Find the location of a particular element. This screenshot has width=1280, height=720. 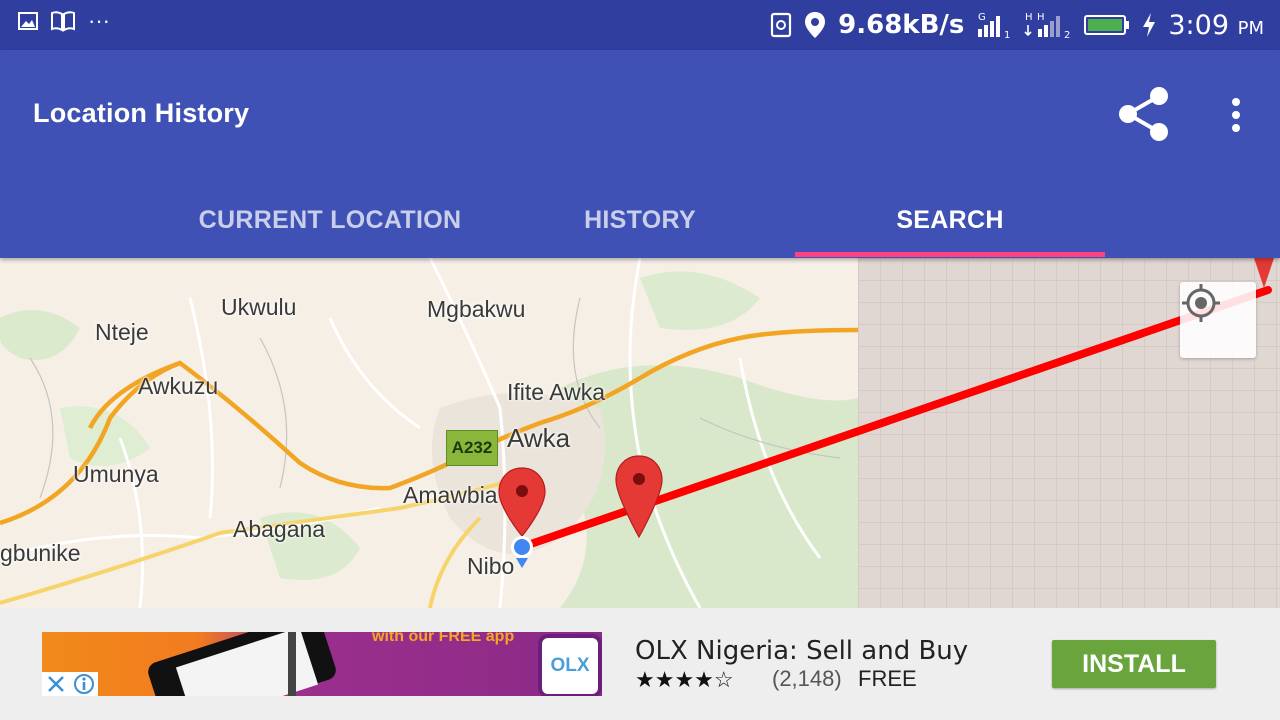

tab-current-location: CURRENT LOCATION is located at coordinates (330, 220).